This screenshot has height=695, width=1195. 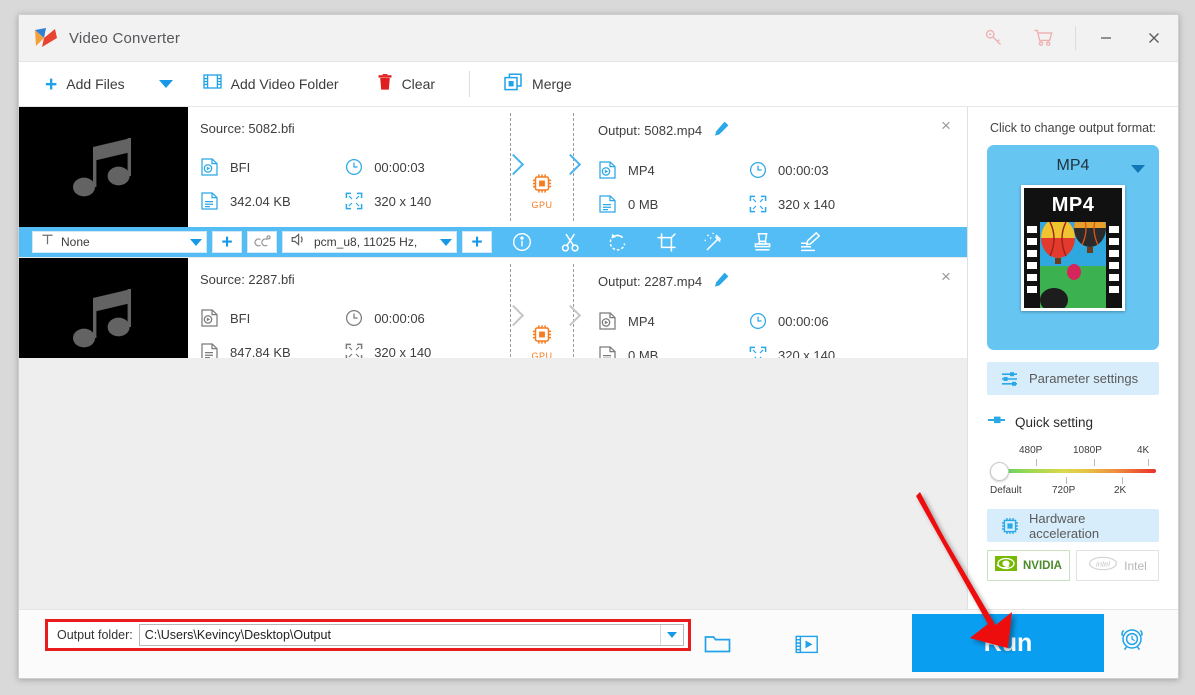 What do you see at coordinates (262, 242) in the screenshot?
I see `closed-caption-button` at bounding box center [262, 242].